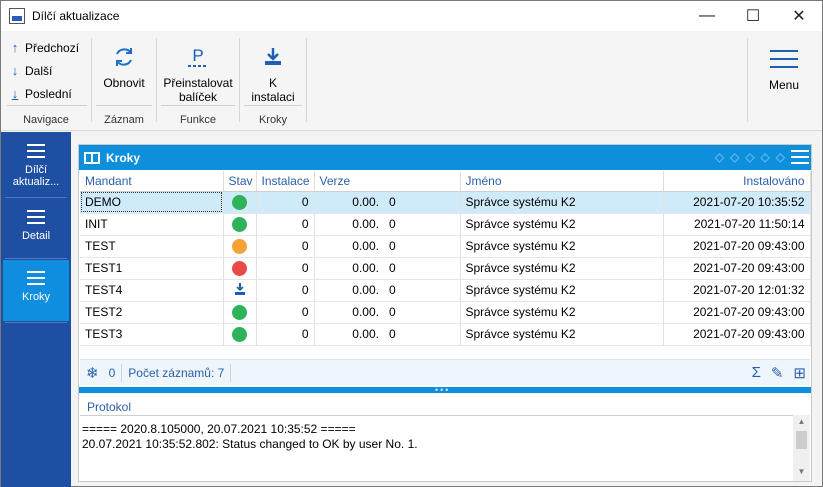 The image size is (823, 487). I want to click on nav-next-button: ↓ Další, so click(46, 70).